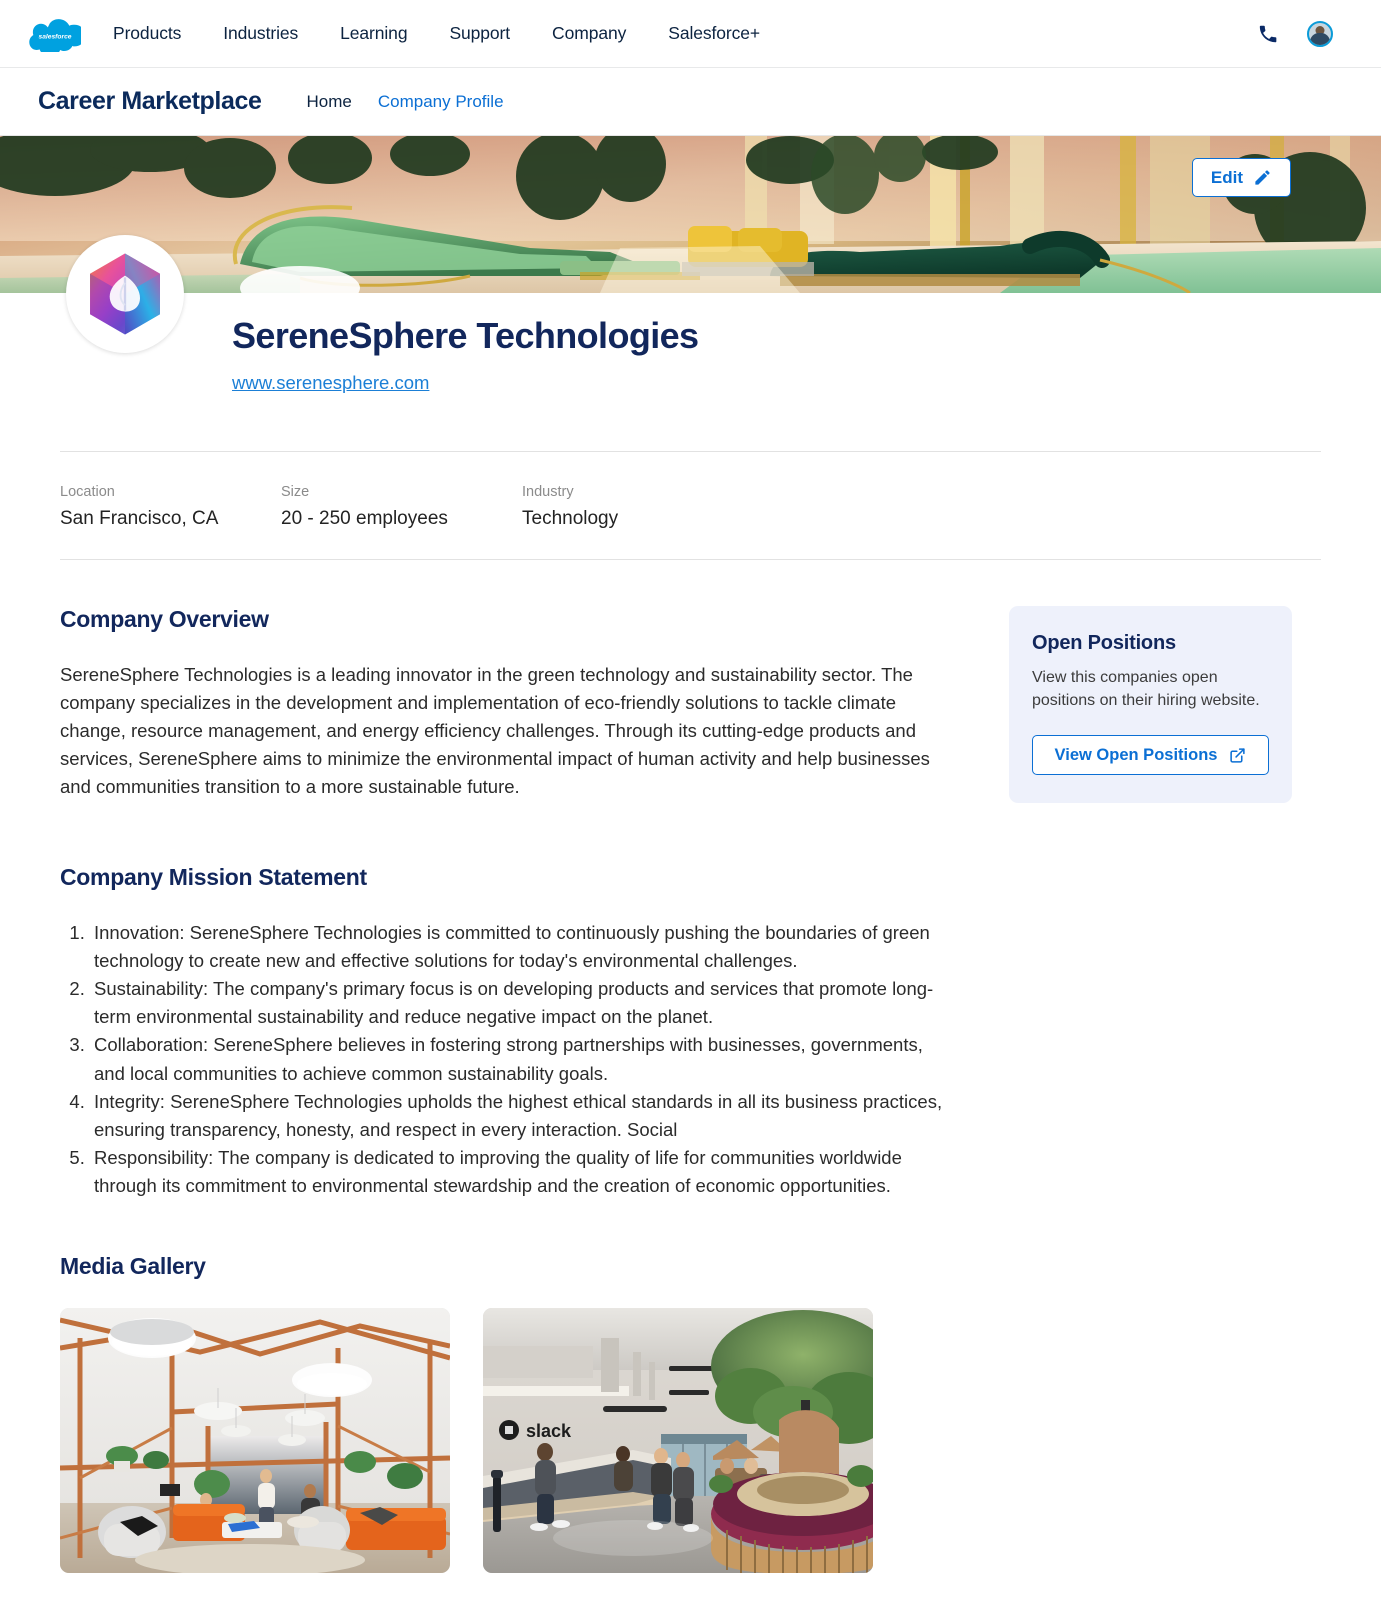 This screenshot has height=1613, width=1381. Describe the element at coordinates (260, 33) in the screenshot. I see `nav-item-industries: Industries` at that location.